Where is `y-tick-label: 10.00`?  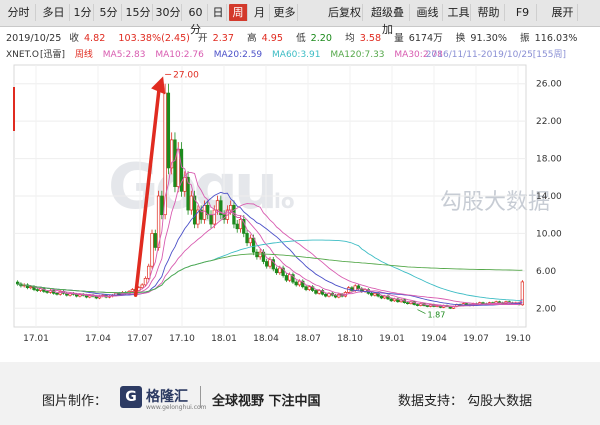 y-tick-label: 10.00 is located at coordinates (549, 234).